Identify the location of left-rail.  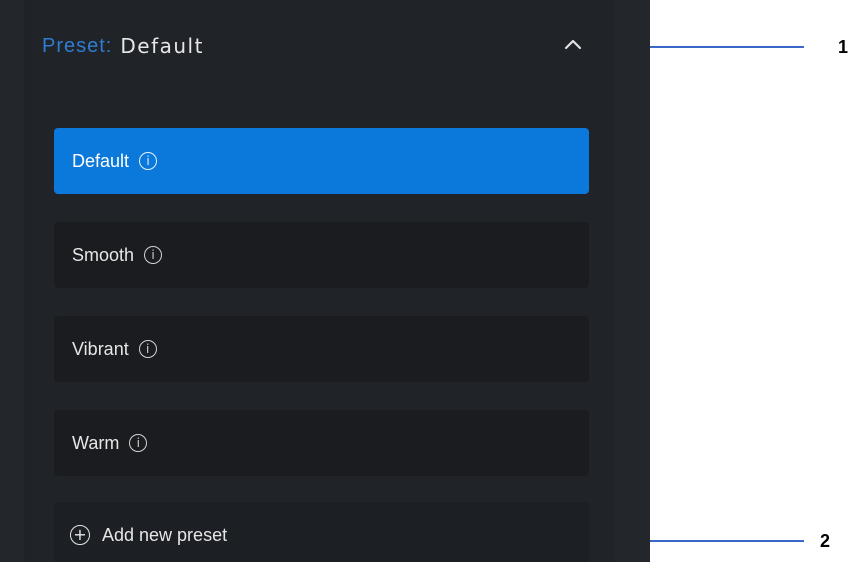
(12, 281).